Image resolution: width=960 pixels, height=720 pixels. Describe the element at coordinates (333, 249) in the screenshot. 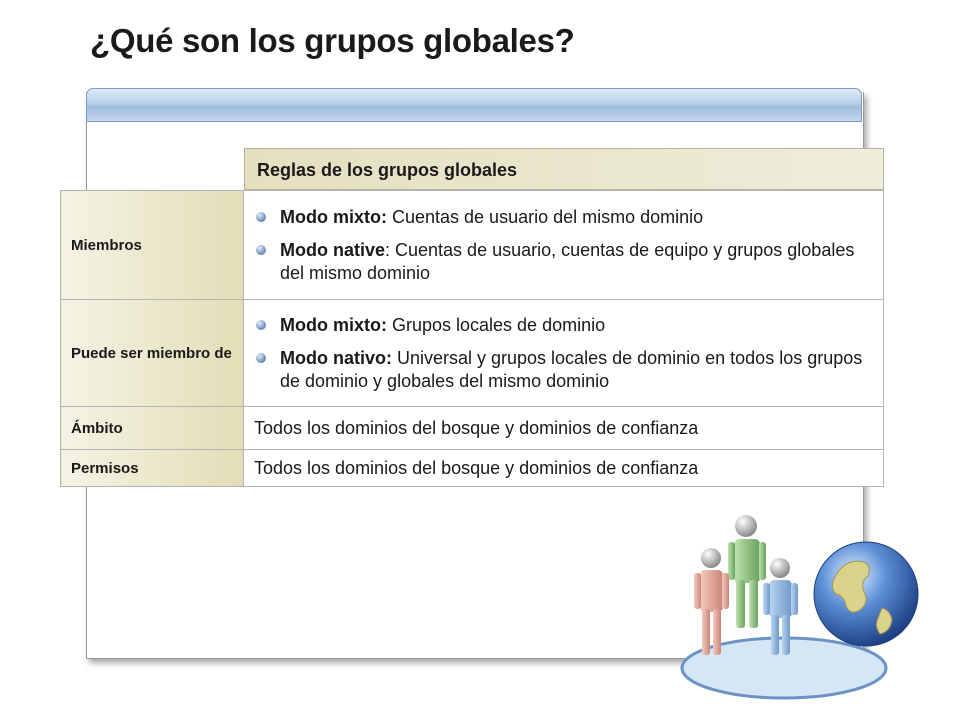

I see `bullet-term: Modo native` at that location.